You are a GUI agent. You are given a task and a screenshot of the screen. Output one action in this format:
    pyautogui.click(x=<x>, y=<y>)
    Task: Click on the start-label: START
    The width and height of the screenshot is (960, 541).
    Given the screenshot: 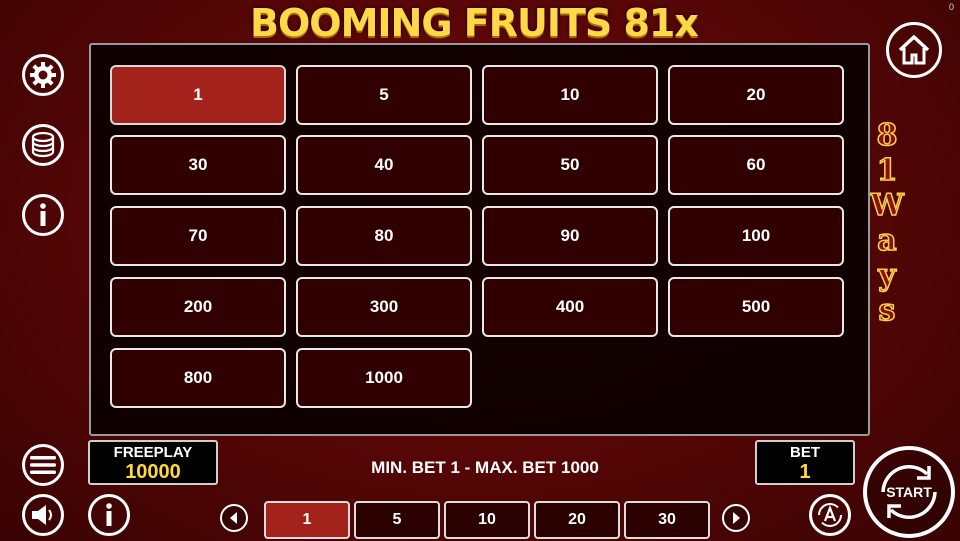 What is the action you would take?
    pyautogui.click(x=909, y=492)
    